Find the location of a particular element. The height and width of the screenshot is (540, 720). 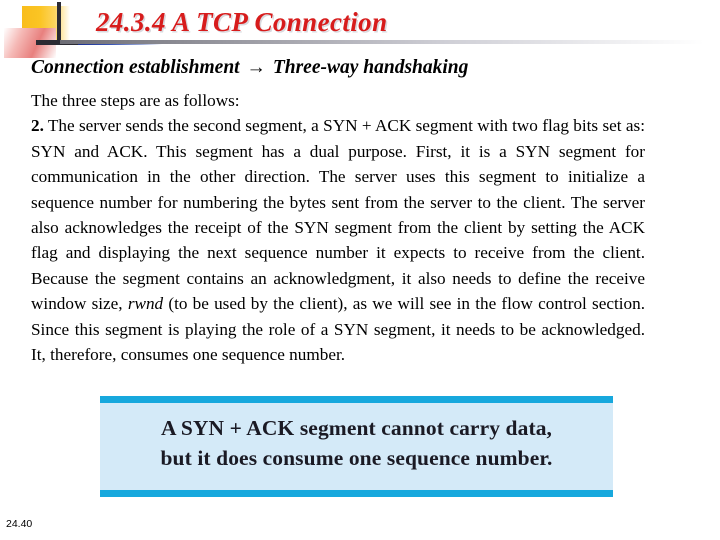

decoration-vertical-bar is located at coordinates (59, 23).